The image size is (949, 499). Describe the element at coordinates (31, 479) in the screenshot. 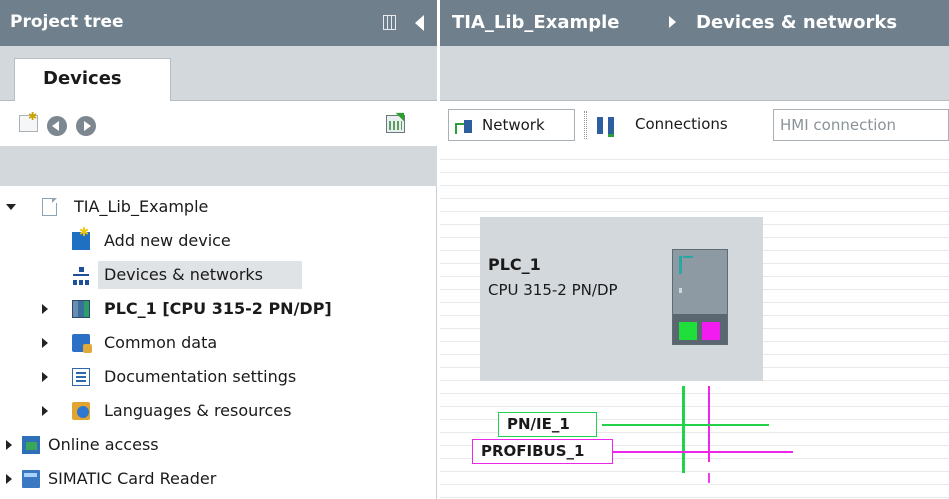

I see `card-reader-icon` at that location.